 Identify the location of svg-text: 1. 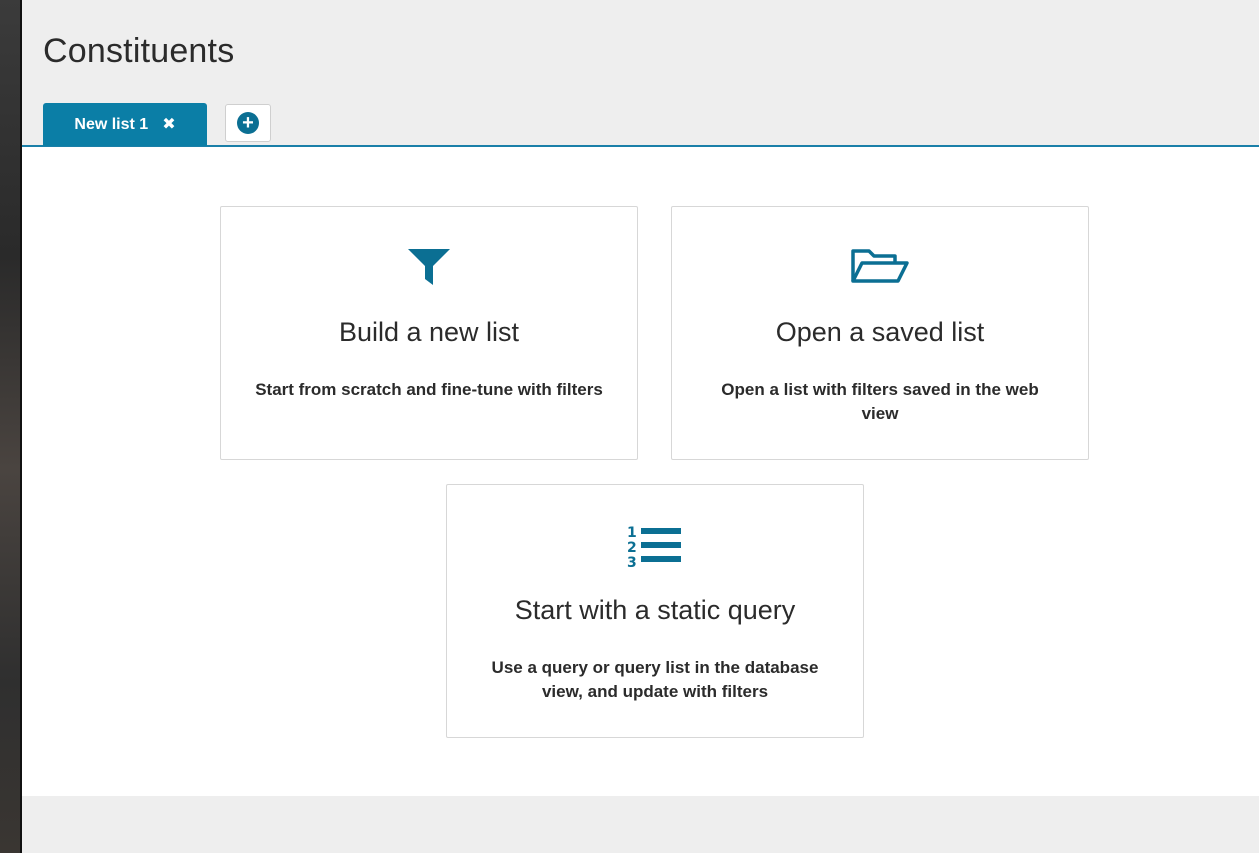
(632, 533).